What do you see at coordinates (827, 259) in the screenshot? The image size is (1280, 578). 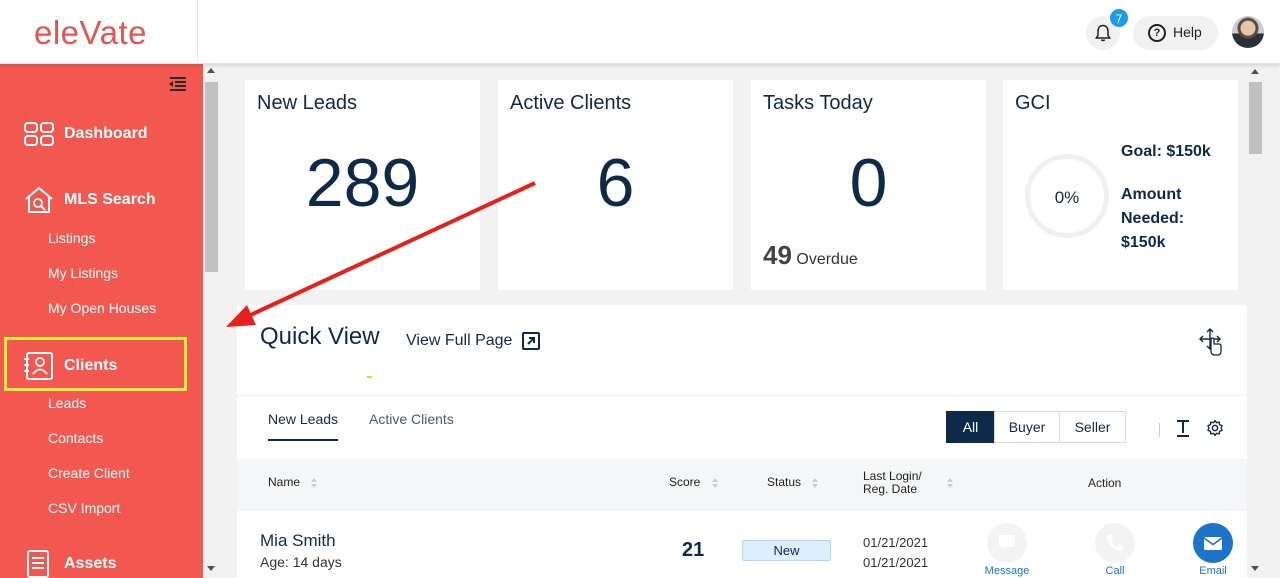 I see `overdue-label: Overdue` at bounding box center [827, 259].